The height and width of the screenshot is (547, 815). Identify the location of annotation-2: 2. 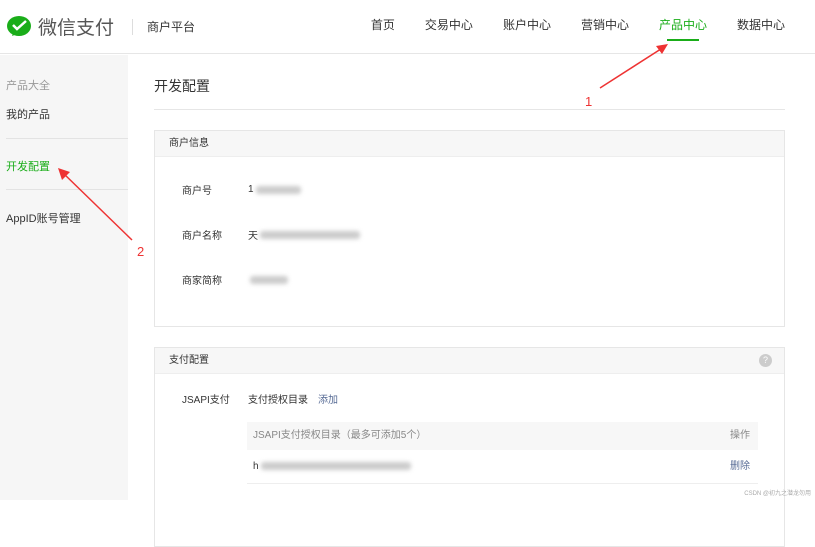
(141, 251).